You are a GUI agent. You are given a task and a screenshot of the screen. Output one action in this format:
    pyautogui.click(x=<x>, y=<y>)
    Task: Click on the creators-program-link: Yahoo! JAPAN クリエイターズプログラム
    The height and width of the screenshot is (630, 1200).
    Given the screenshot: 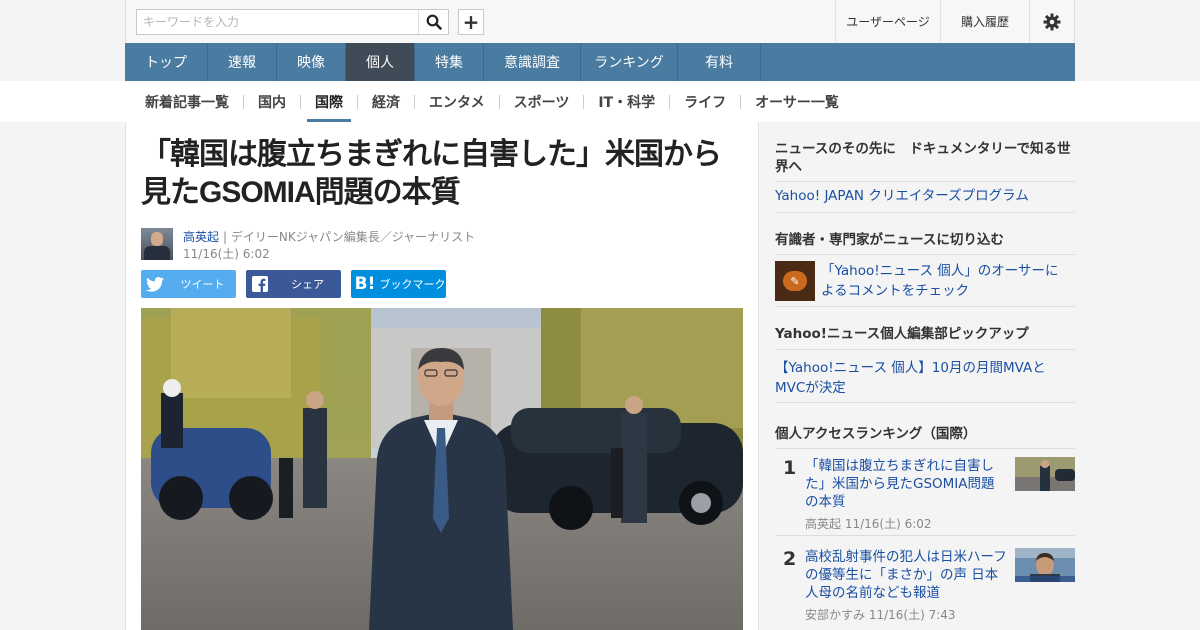 What is the action you would take?
    pyautogui.click(x=902, y=196)
    